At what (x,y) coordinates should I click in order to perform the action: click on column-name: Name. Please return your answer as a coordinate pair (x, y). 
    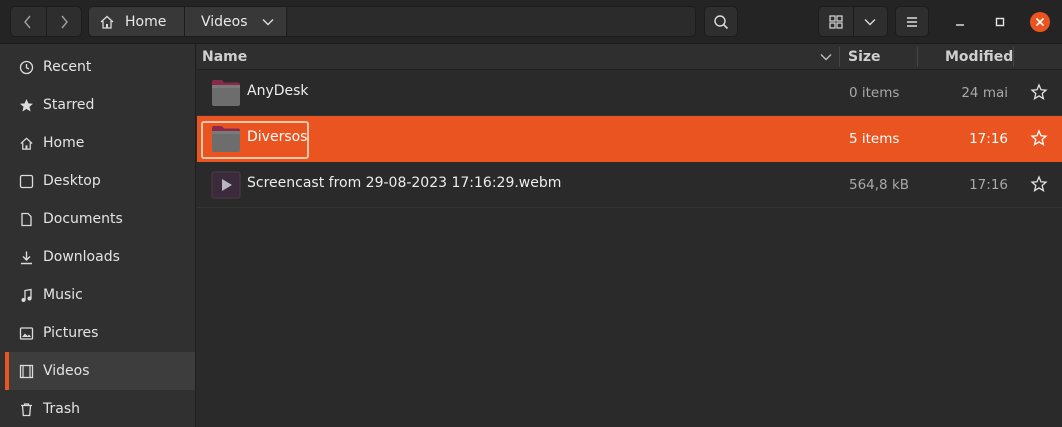
    Looking at the image, I should click on (224, 57).